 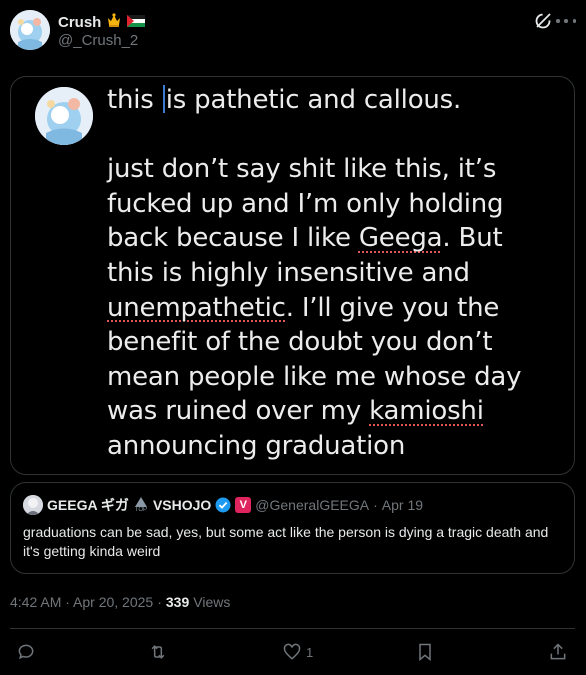 I want to click on media-line-1: this is pathetic and callous., so click(x=327, y=100).